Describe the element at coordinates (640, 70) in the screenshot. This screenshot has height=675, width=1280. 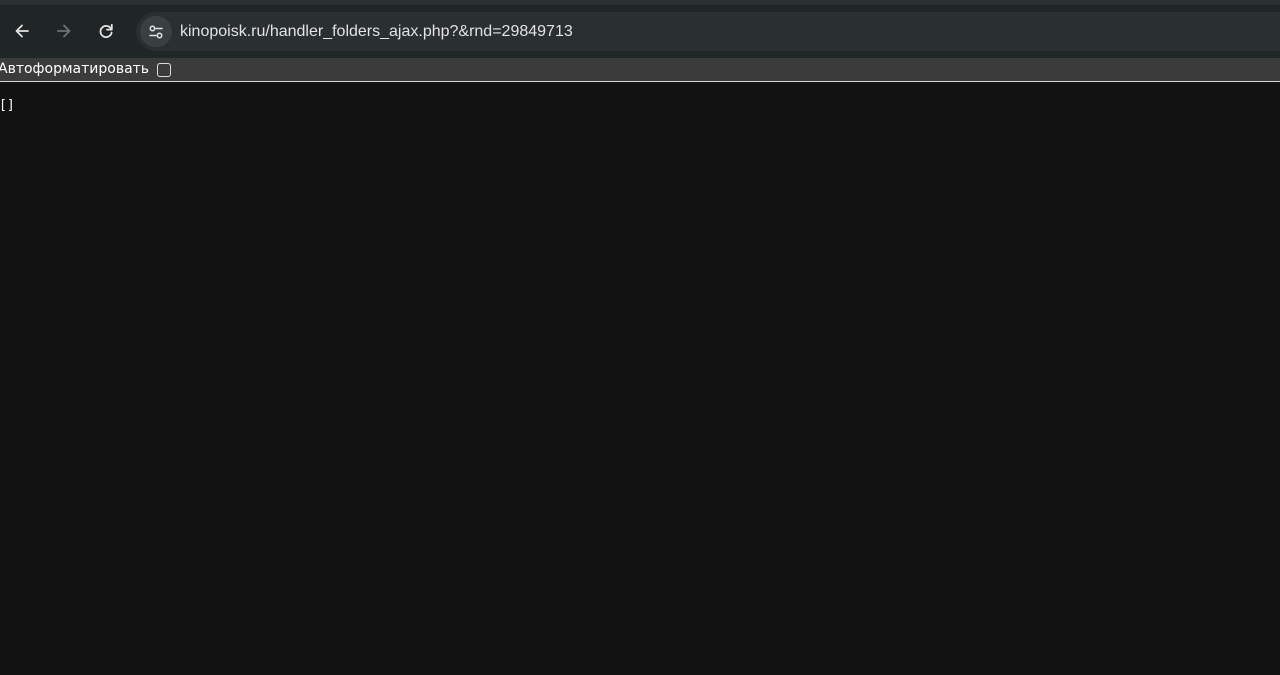
I see `json-viewer-toolbar: Автоформатировать` at that location.